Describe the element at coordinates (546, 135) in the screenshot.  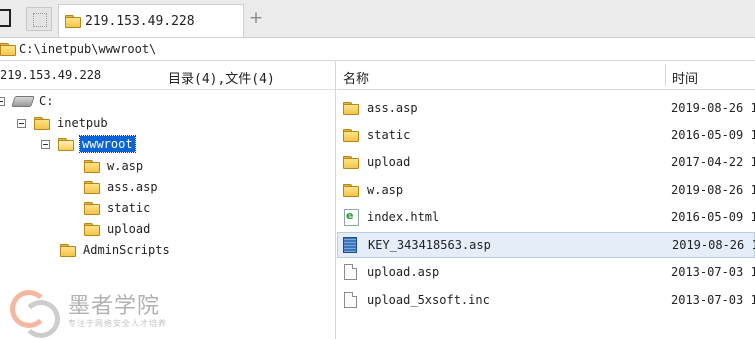
I see `file-row: static 2016-05-09 1` at that location.